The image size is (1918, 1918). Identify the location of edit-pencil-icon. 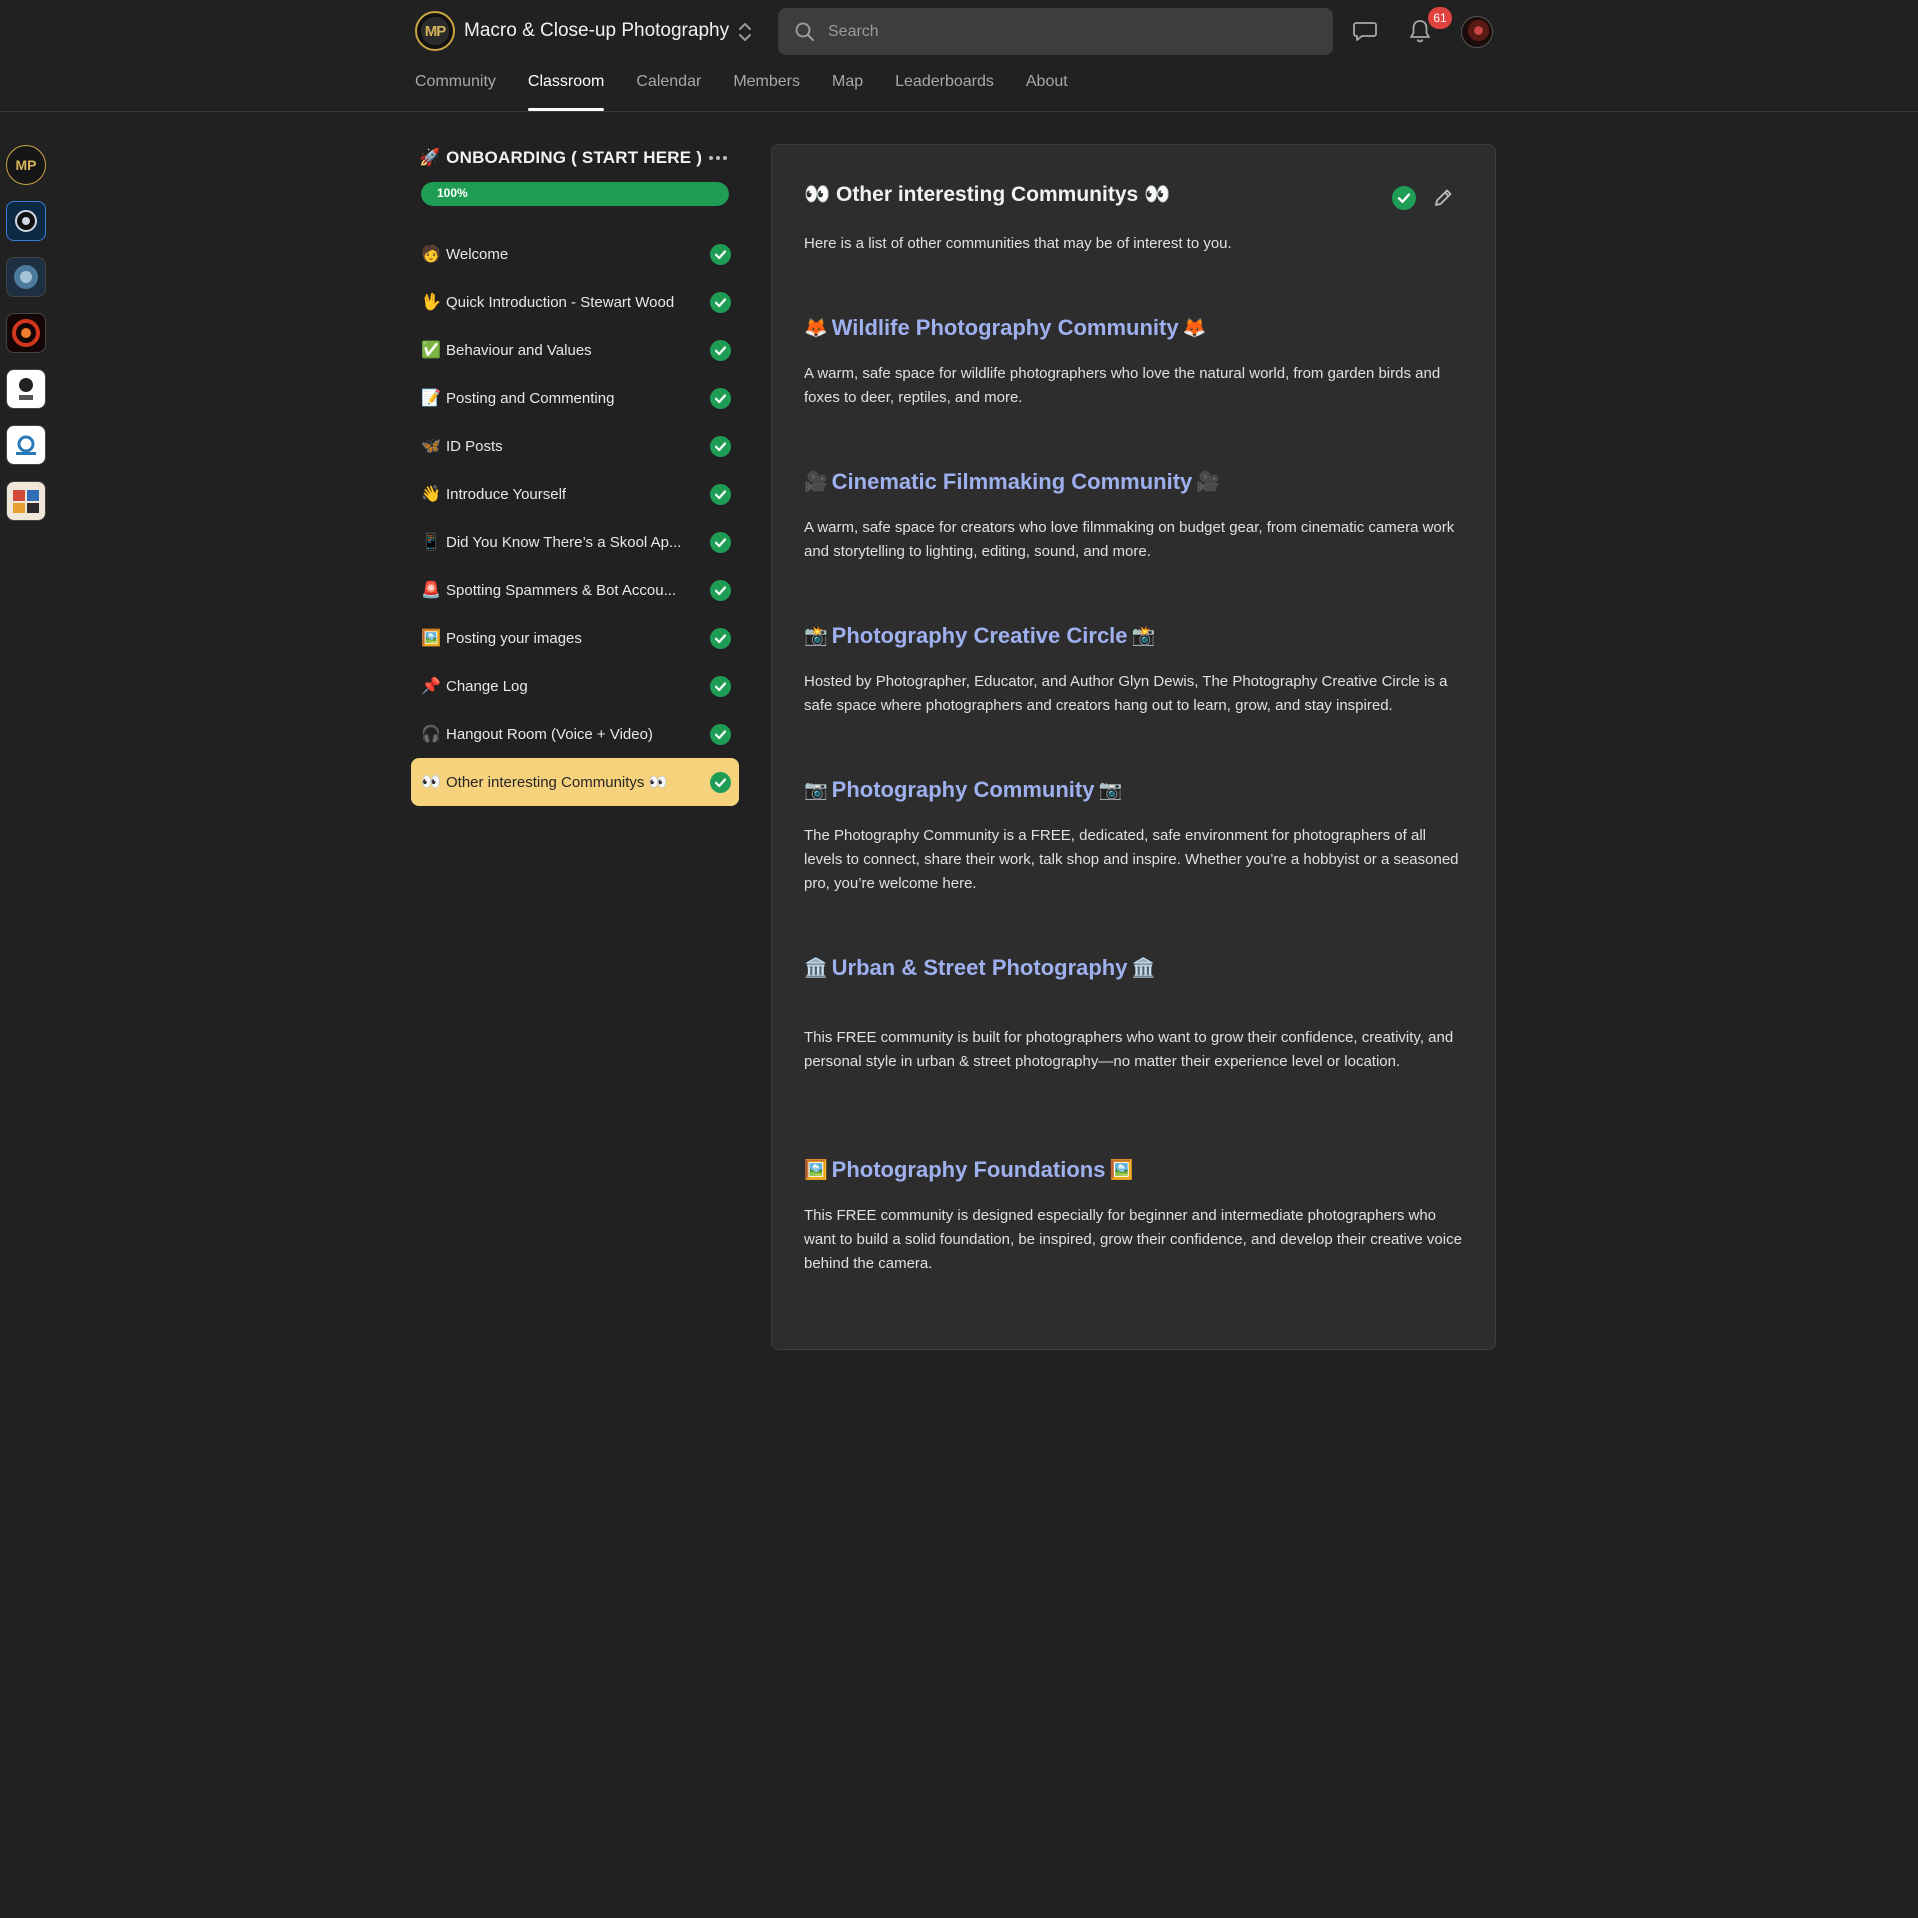
(1443, 198).